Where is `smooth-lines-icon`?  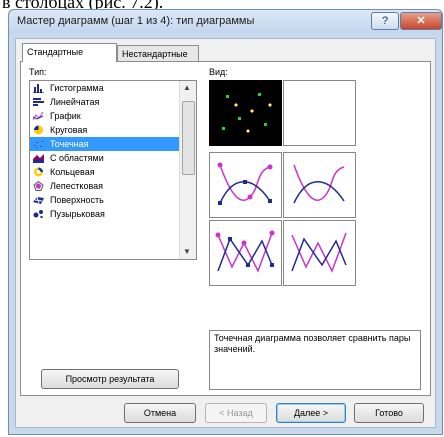
smooth-lines-icon is located at coordinates (319, 184).